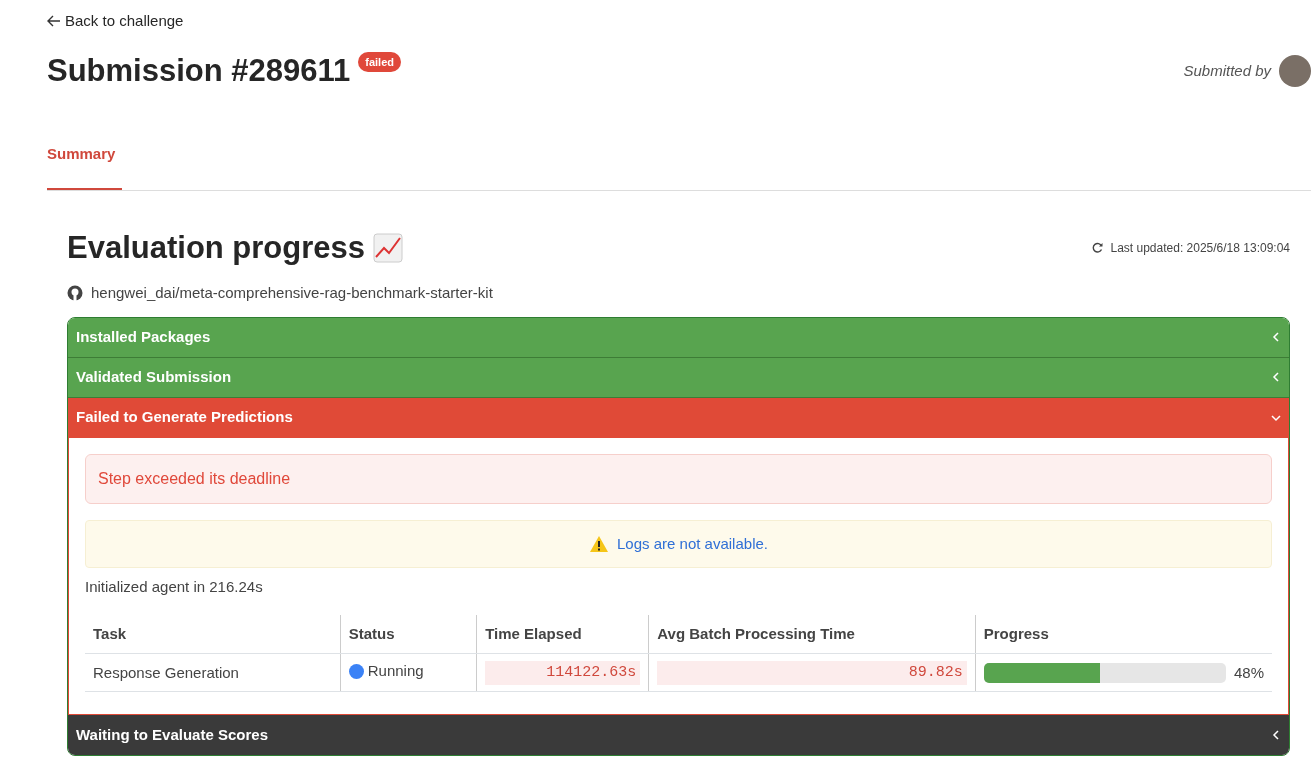  What do you see at coordinates (216, 247) in the screenshot?
I see `section-title: Evaluation progress` at bounding box center [216, 247].